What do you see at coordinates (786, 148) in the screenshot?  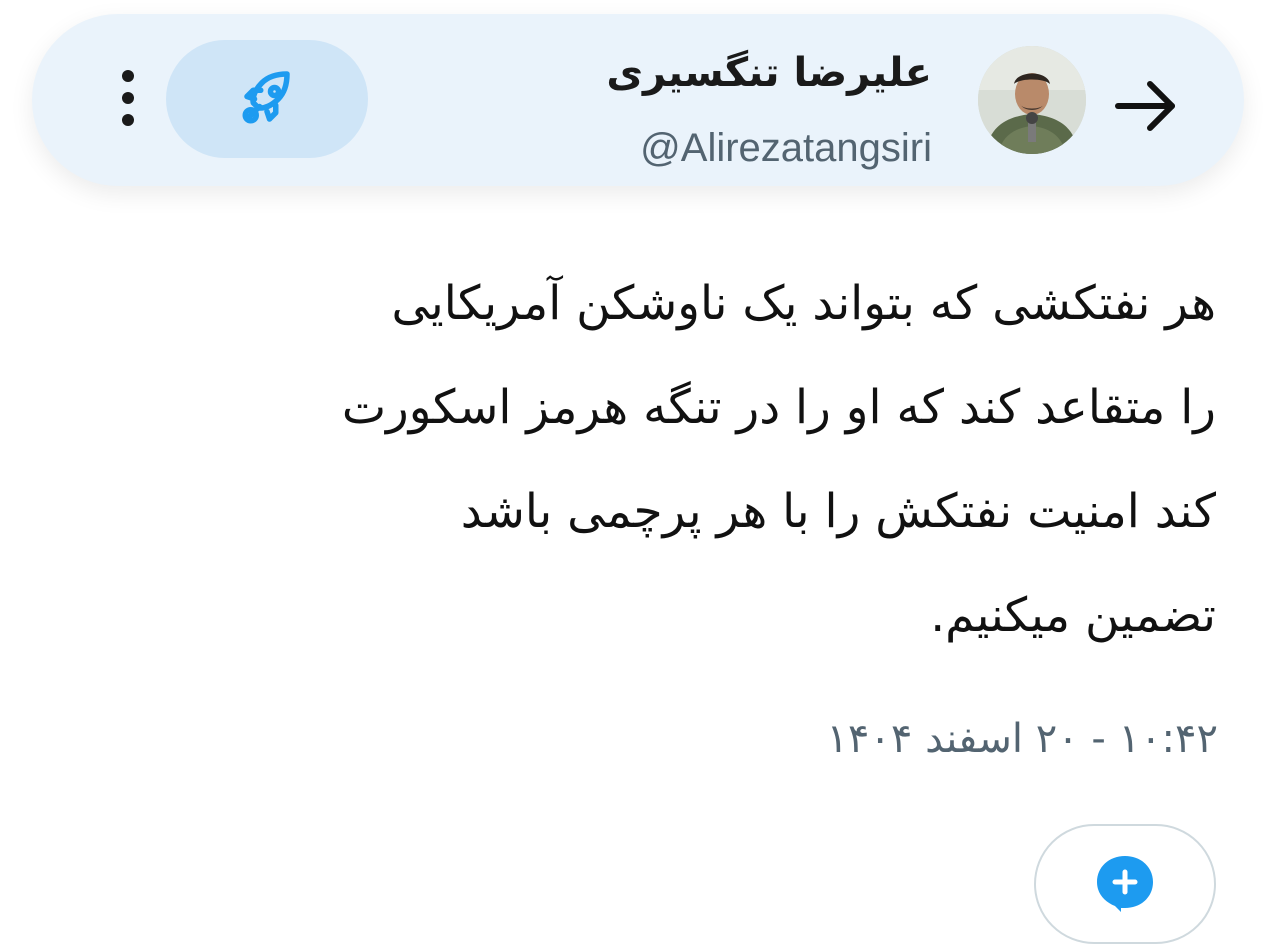 I see `author-handle: @Alirezatangsiri` at bounding box center [786, 148].